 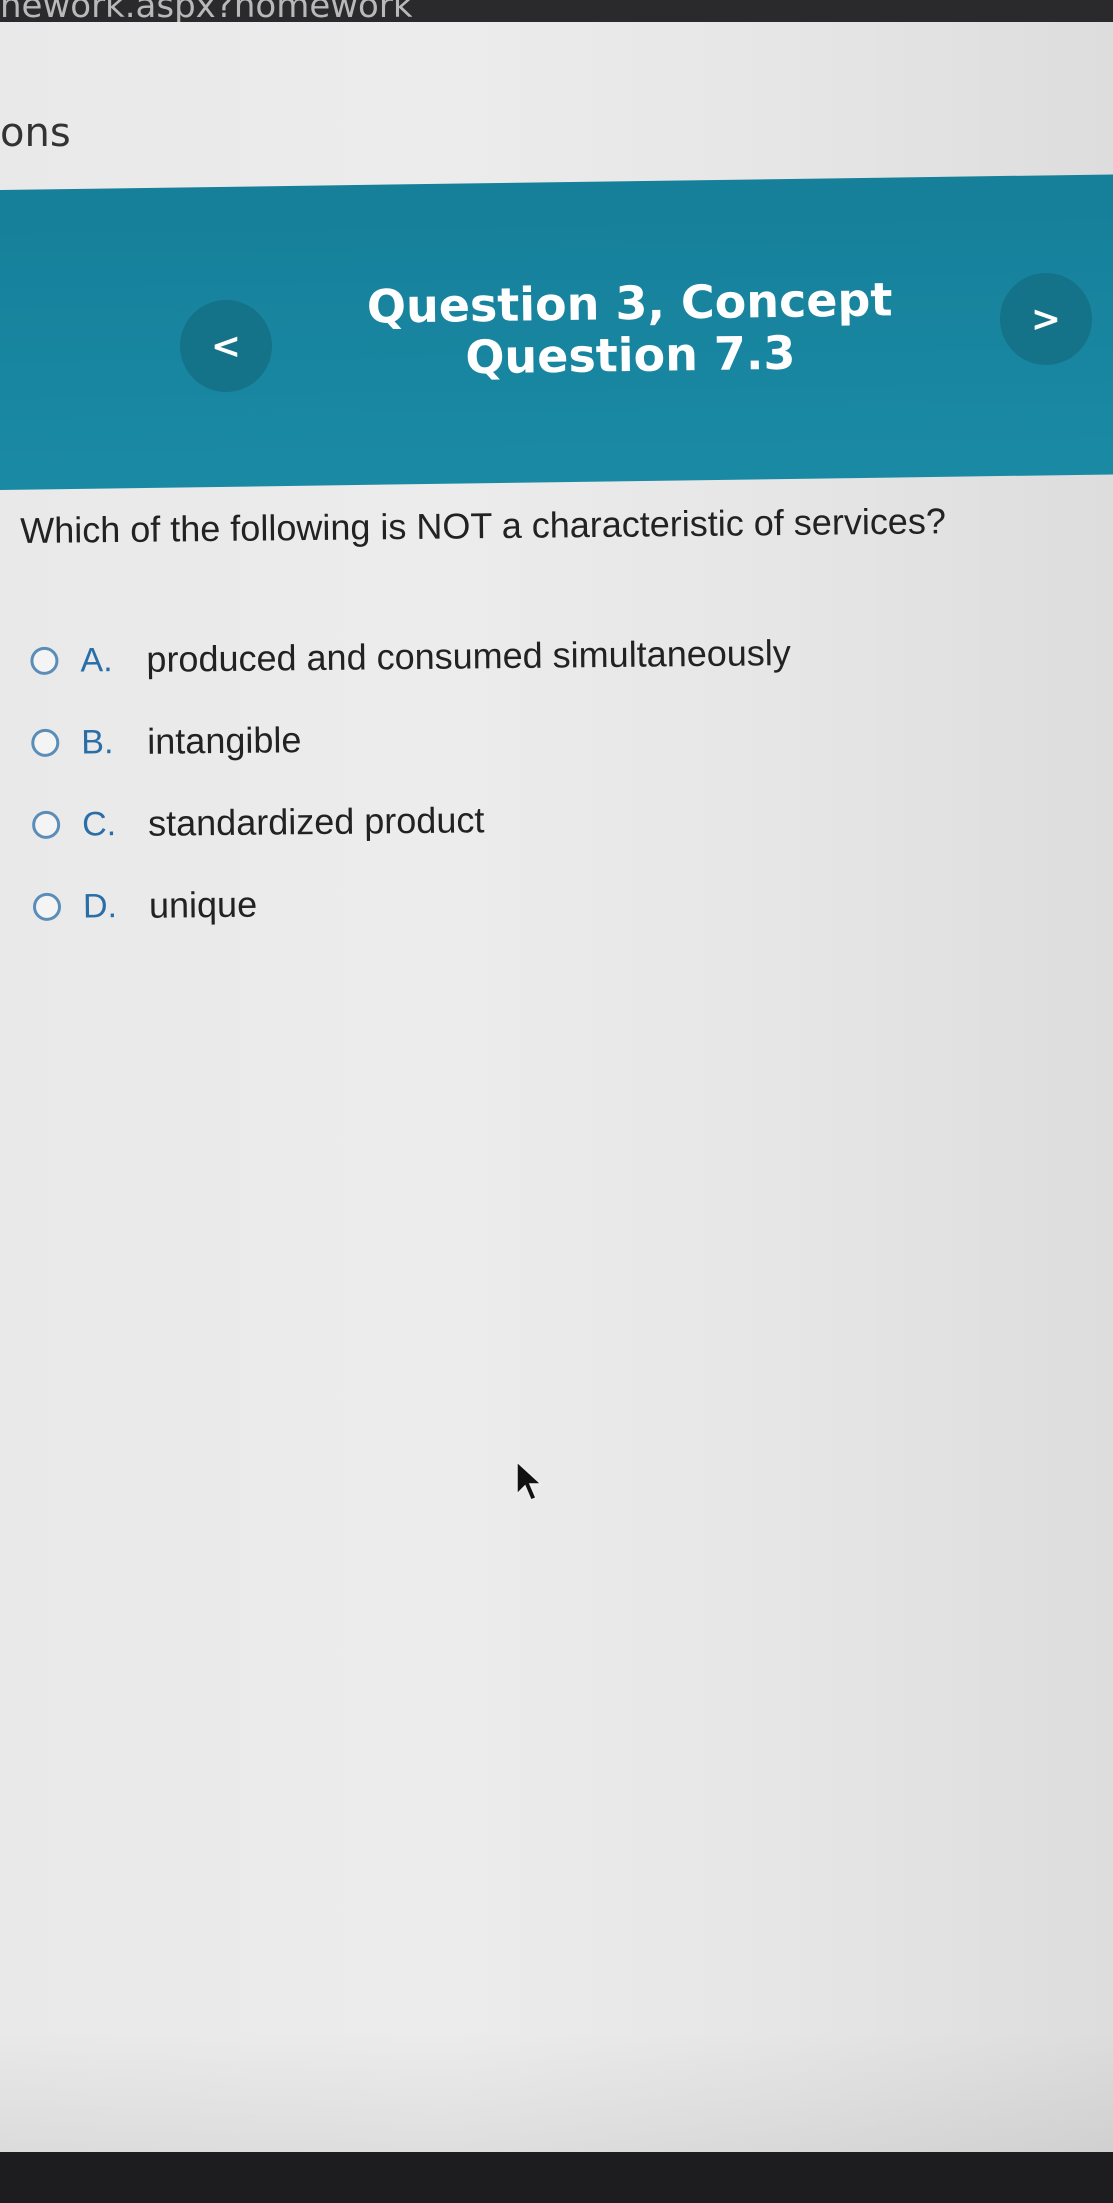 What do you see at coordinates (96, 659) in the screenshot?
I see `option-letter: A.` at bounding box center [96, 659].